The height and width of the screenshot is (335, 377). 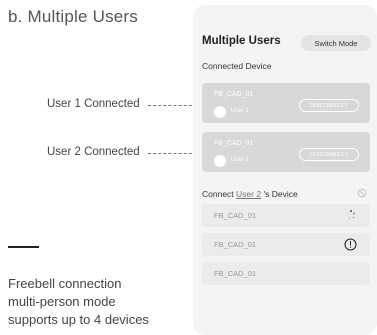 I want to click on connected-device-heading: Connected Device, so click(x=237, y=66).